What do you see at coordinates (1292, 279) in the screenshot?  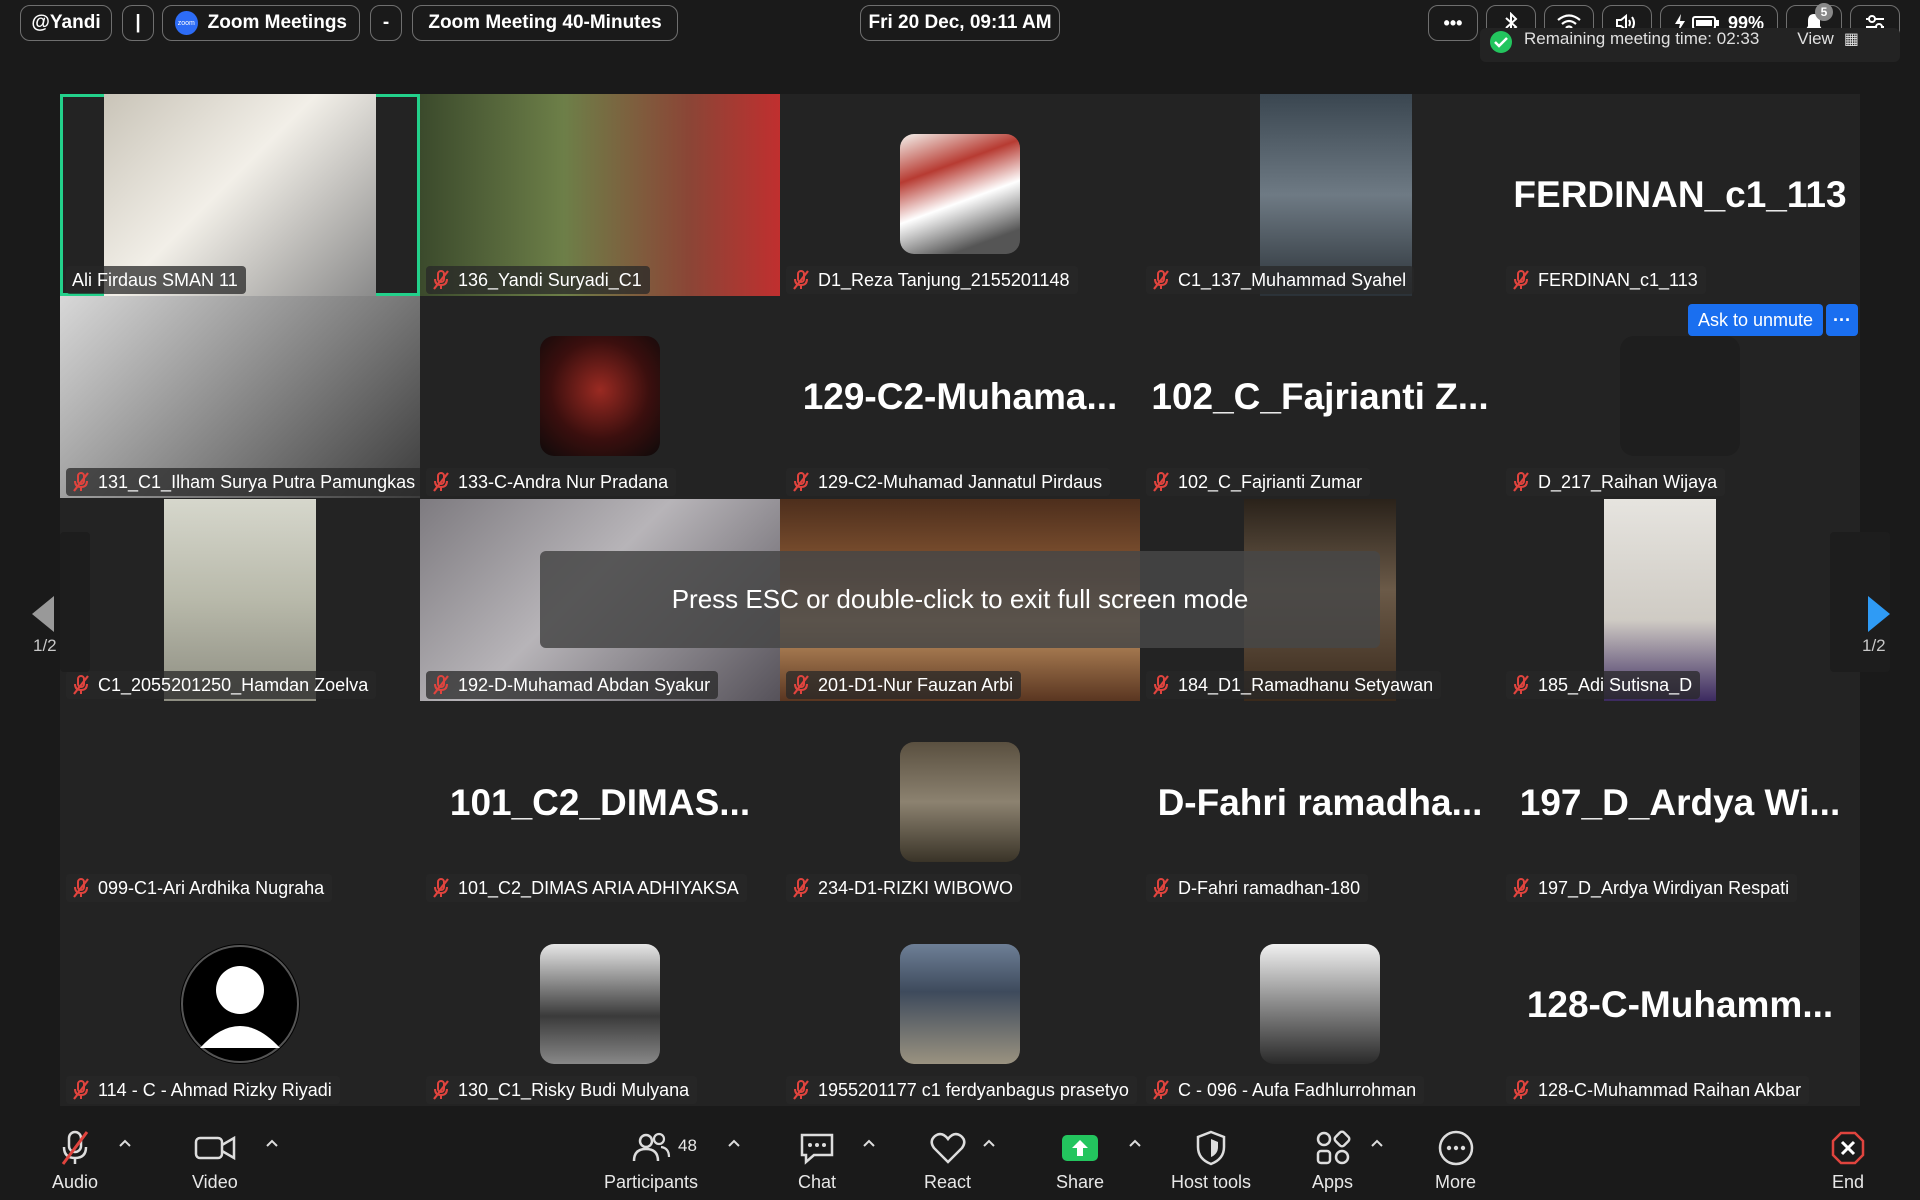 I see `participant-name: C1_137_Muhammad Syahel` at bounding box center [1292, 279].